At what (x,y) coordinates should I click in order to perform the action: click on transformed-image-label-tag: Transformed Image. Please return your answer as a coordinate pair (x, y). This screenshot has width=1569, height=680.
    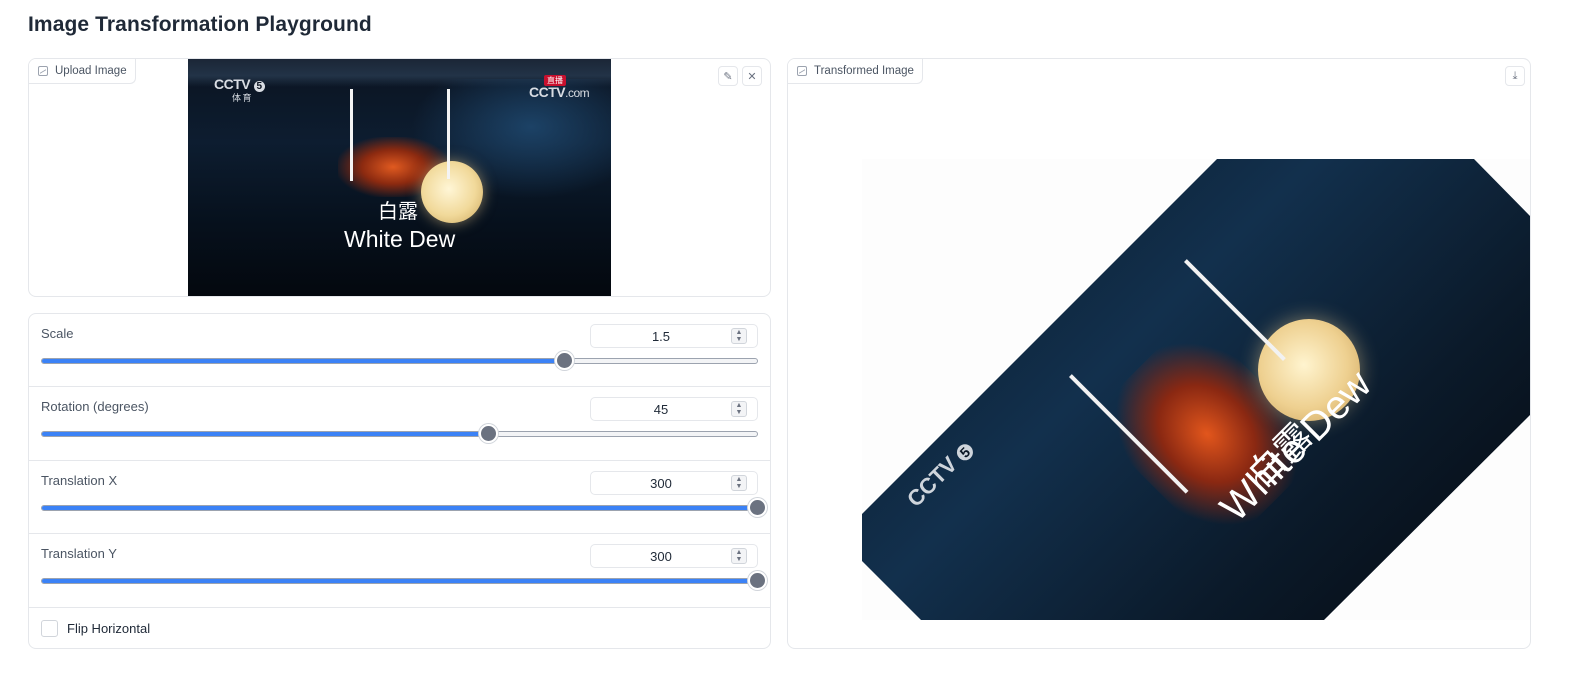
    Looking at the image, I should click on (855, 71).